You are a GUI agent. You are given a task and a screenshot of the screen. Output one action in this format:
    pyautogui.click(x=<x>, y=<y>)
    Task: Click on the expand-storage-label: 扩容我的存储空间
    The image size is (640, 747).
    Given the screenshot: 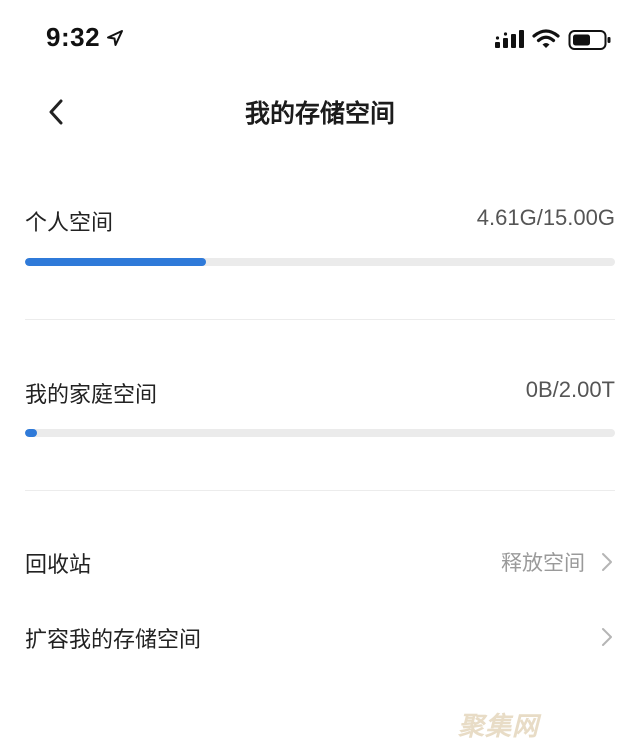 What is the action you would take?
    pyautogui.click(x=113, y=640)
    